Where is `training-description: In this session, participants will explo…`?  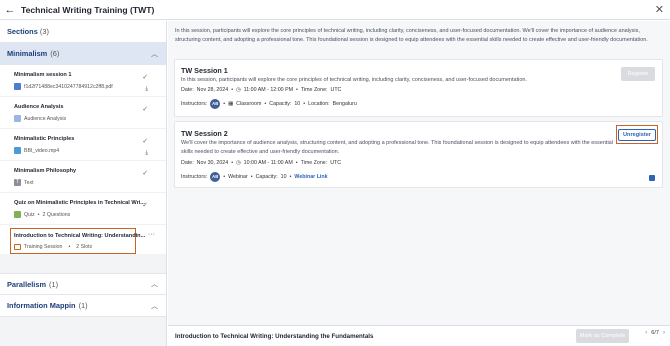
training-description: In this session, participants will explo… is located at coordinates (411, 35).